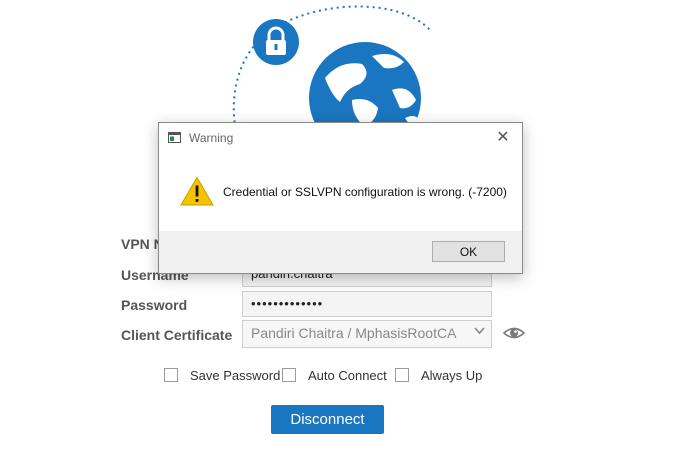  I want to click on client-certificate-label: Client Certificate, so click(177, 335).